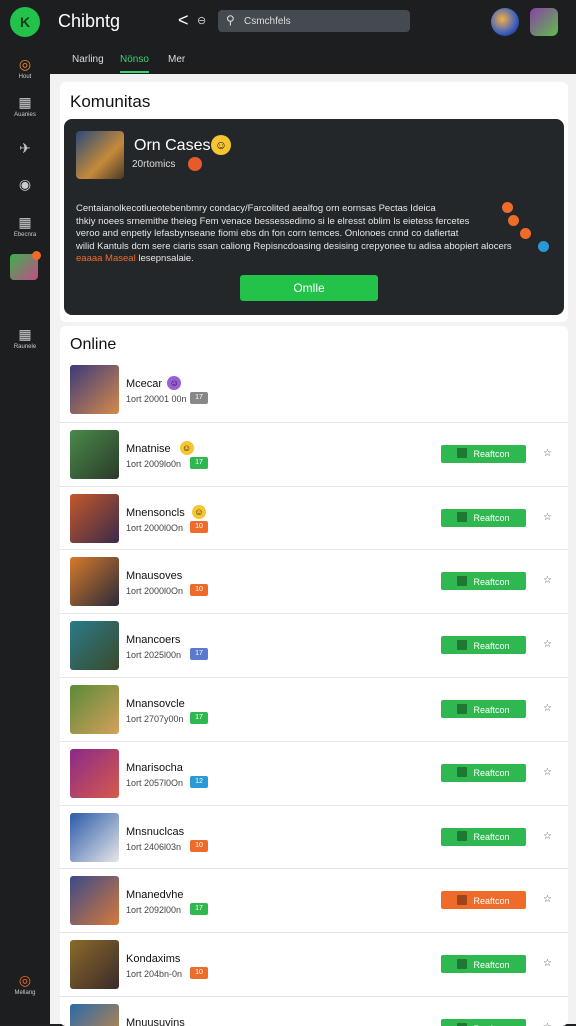 The height and width of the screenshot is (1026, 576). Describe the element at coordinates (172, 146) in the screenshot. I see `game-title: Orn Cases` at that location.